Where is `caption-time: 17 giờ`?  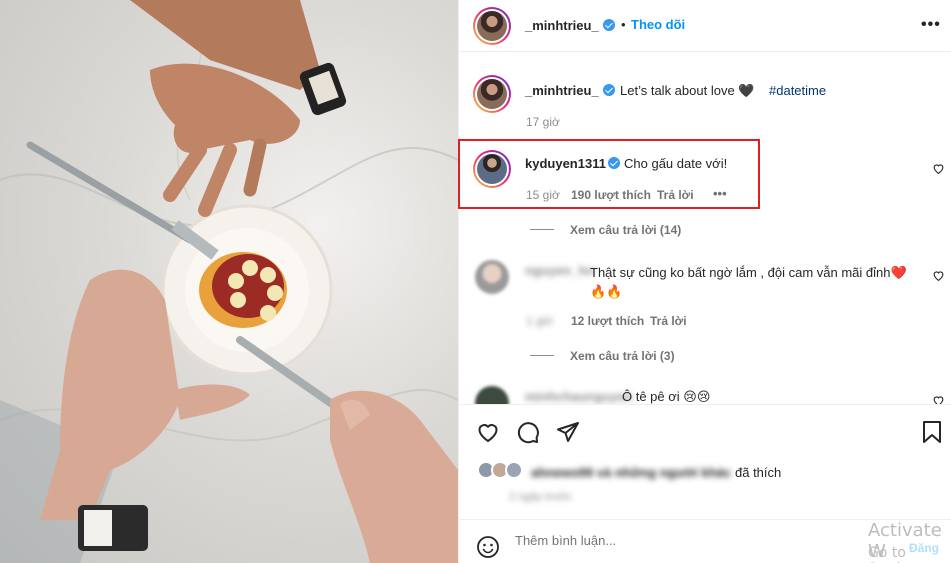 caption-time: 17 giờ is located at coordinates (543, 122).